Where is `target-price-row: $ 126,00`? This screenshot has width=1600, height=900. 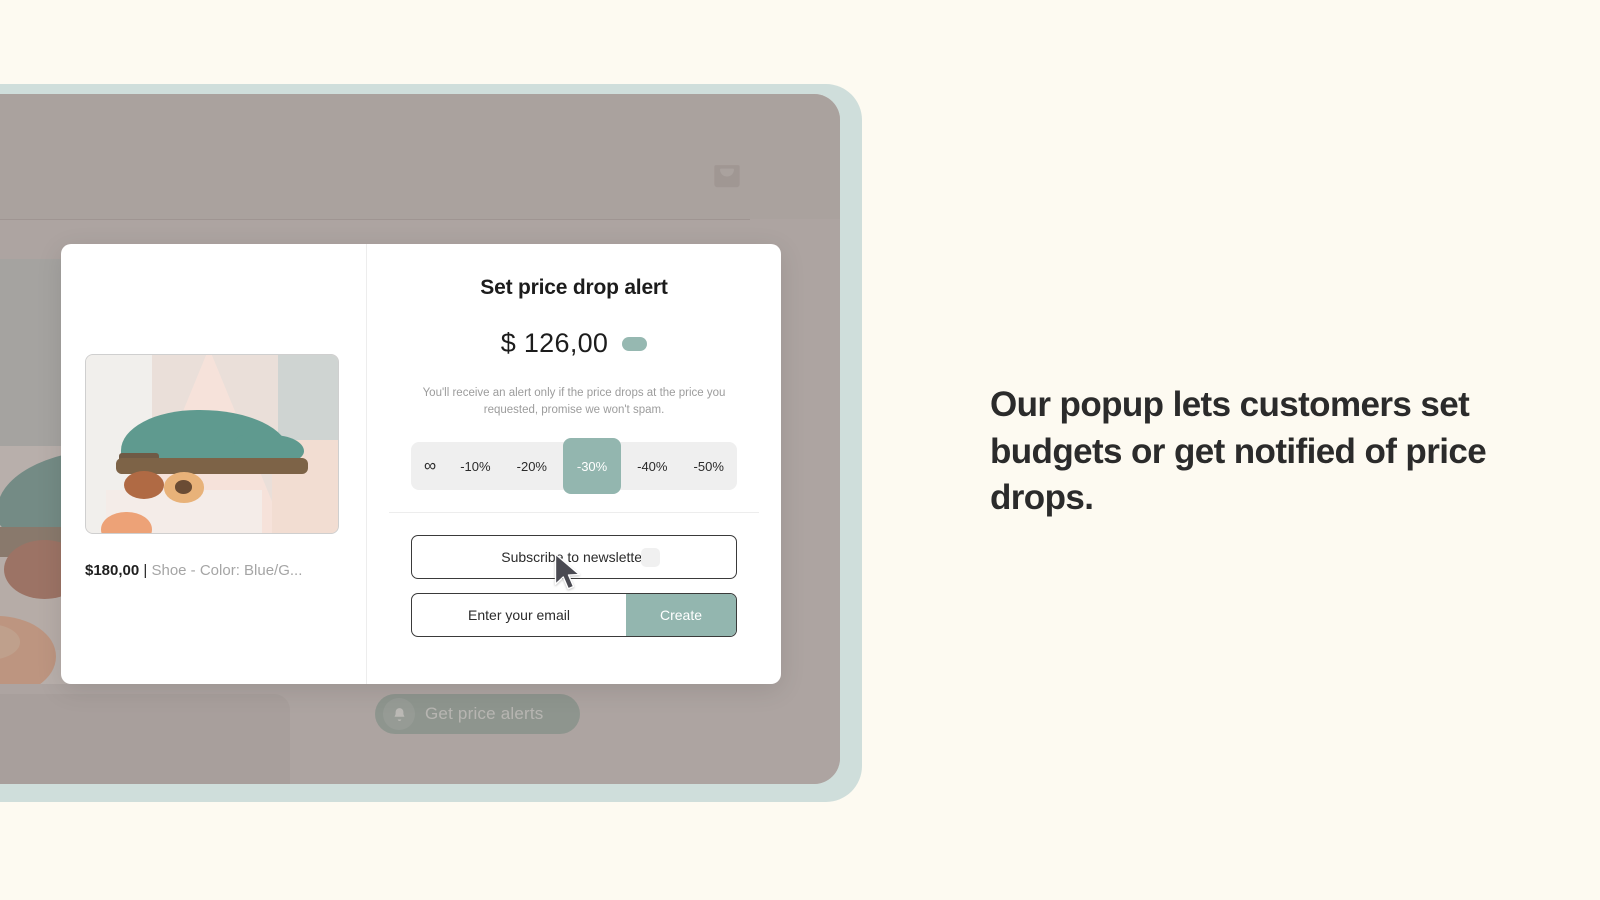
target-price-row: $ 126,00 is located at coordinates (574, 343).